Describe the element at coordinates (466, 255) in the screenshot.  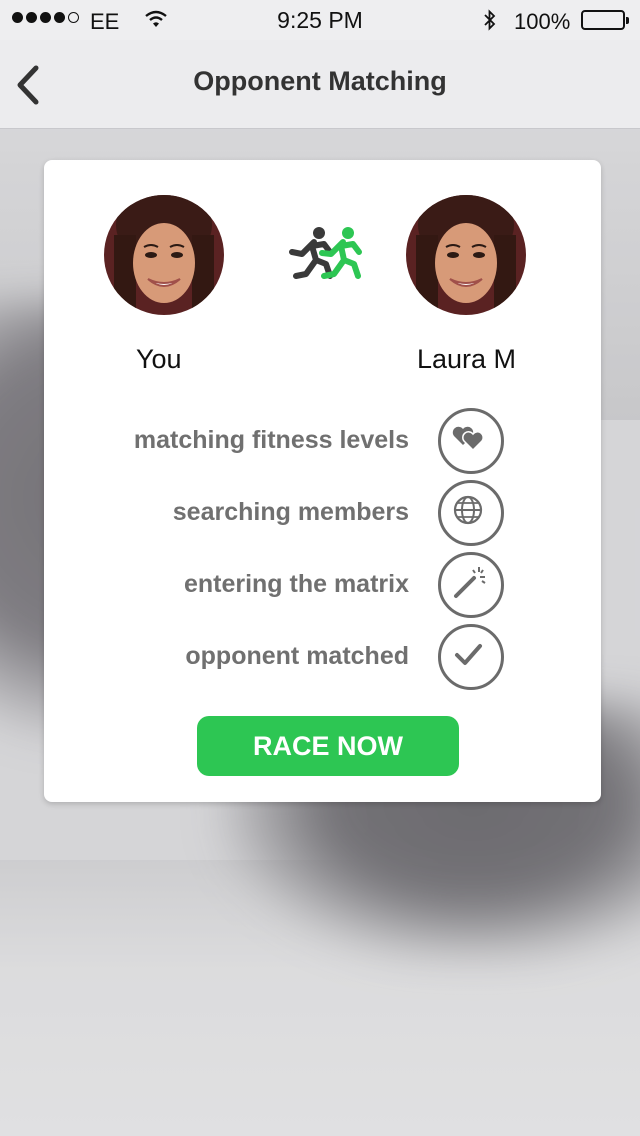
I see `opponent-avatar` at that location.